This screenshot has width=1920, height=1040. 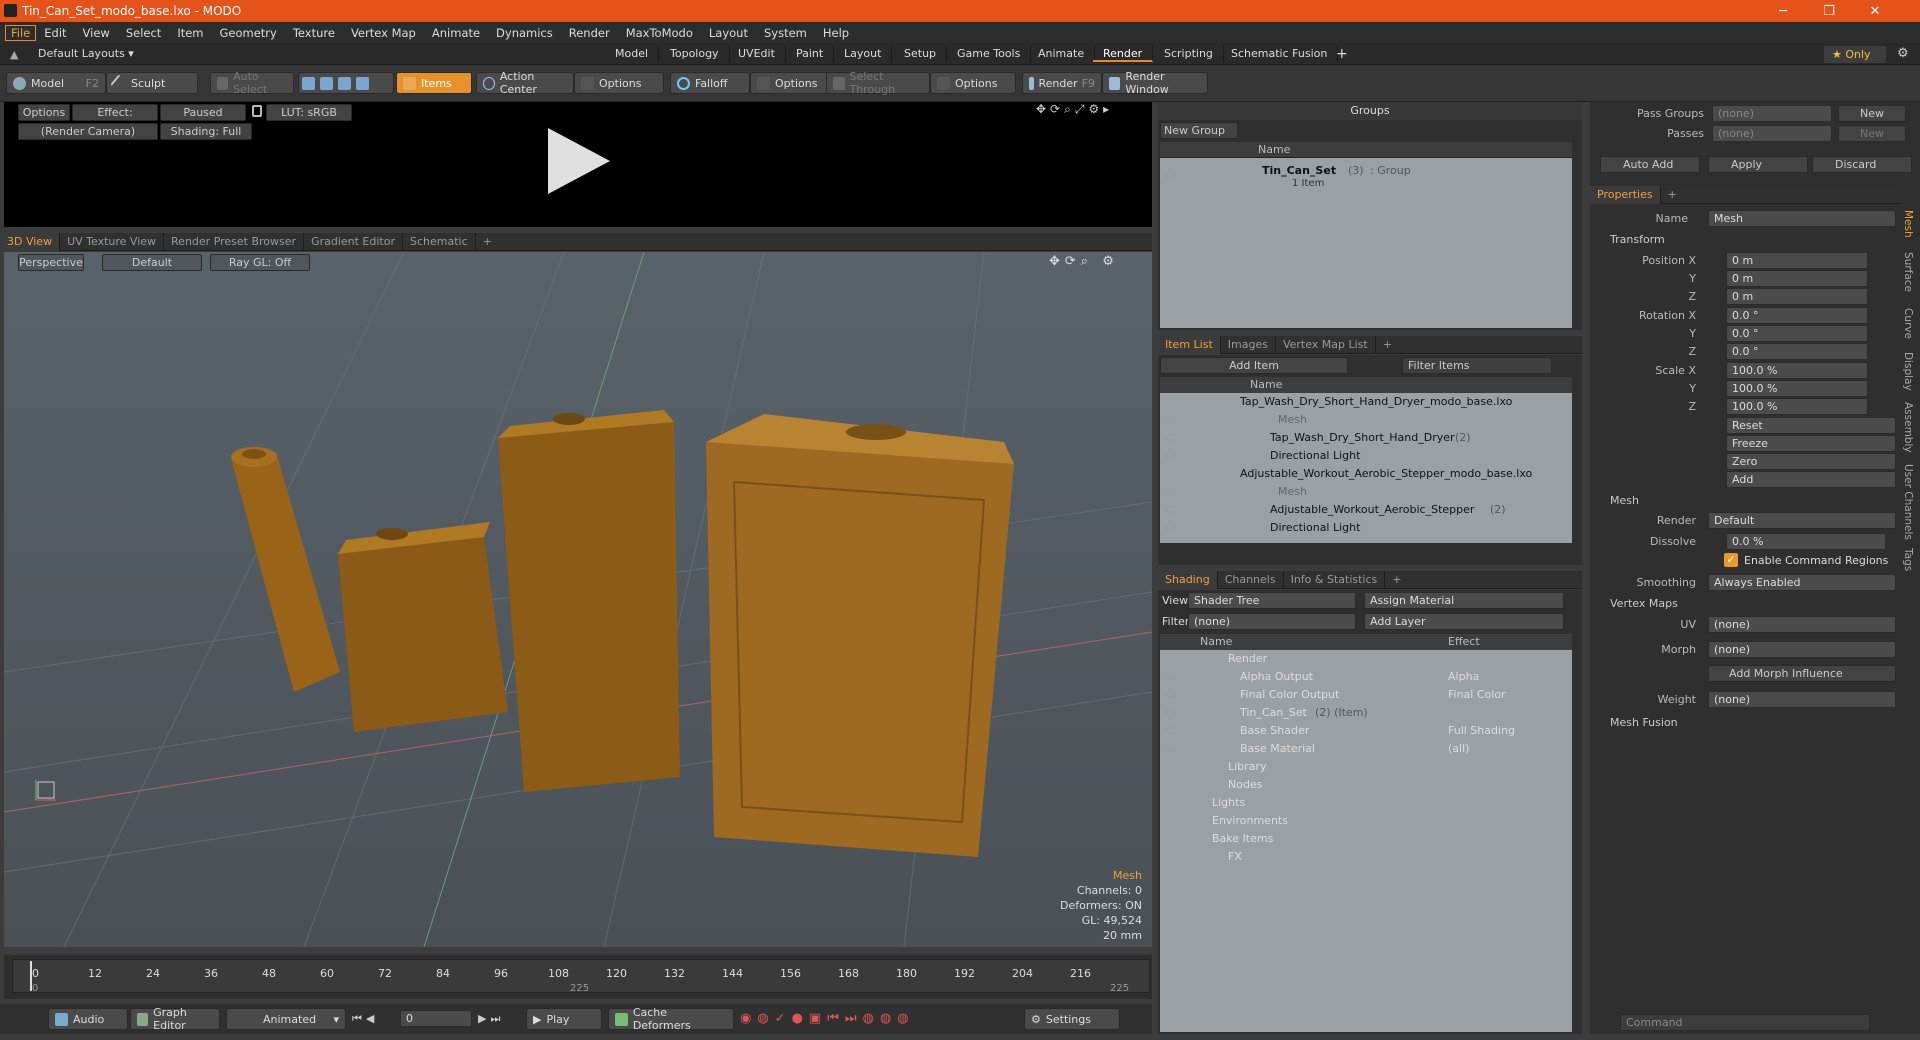 I want to click on action-center-options-button: Options, so click(x=619, y=83).